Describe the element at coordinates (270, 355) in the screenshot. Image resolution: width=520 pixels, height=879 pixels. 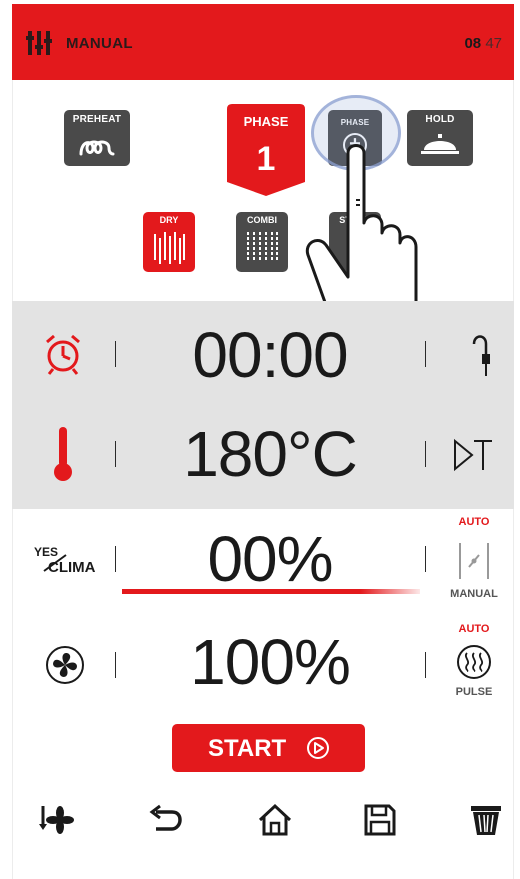
I see `time-value: 00:00` at that location.